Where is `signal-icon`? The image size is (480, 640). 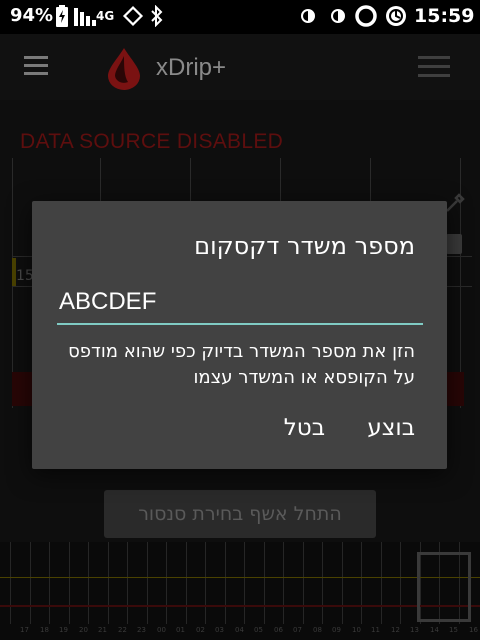 signal-icon is located at coordinates (85, 17).